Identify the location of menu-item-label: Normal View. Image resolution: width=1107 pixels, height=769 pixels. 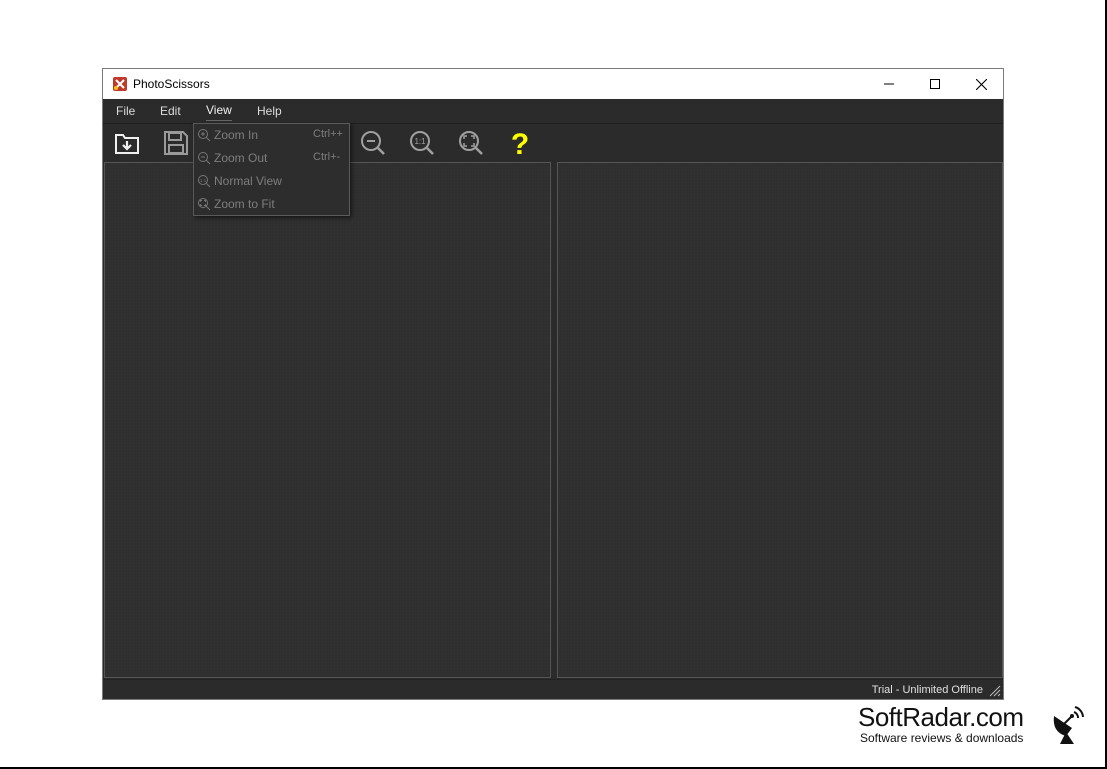
(248, 181).